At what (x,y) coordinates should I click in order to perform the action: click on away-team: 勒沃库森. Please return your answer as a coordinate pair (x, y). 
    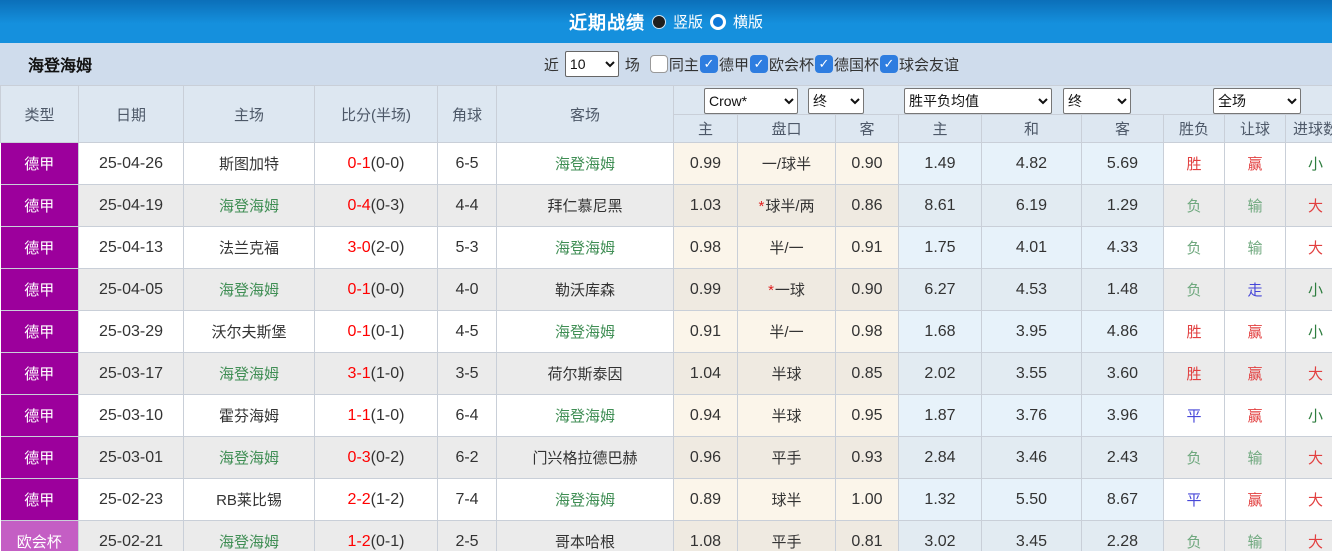
    Looking at the image, I should click on (585, 289).